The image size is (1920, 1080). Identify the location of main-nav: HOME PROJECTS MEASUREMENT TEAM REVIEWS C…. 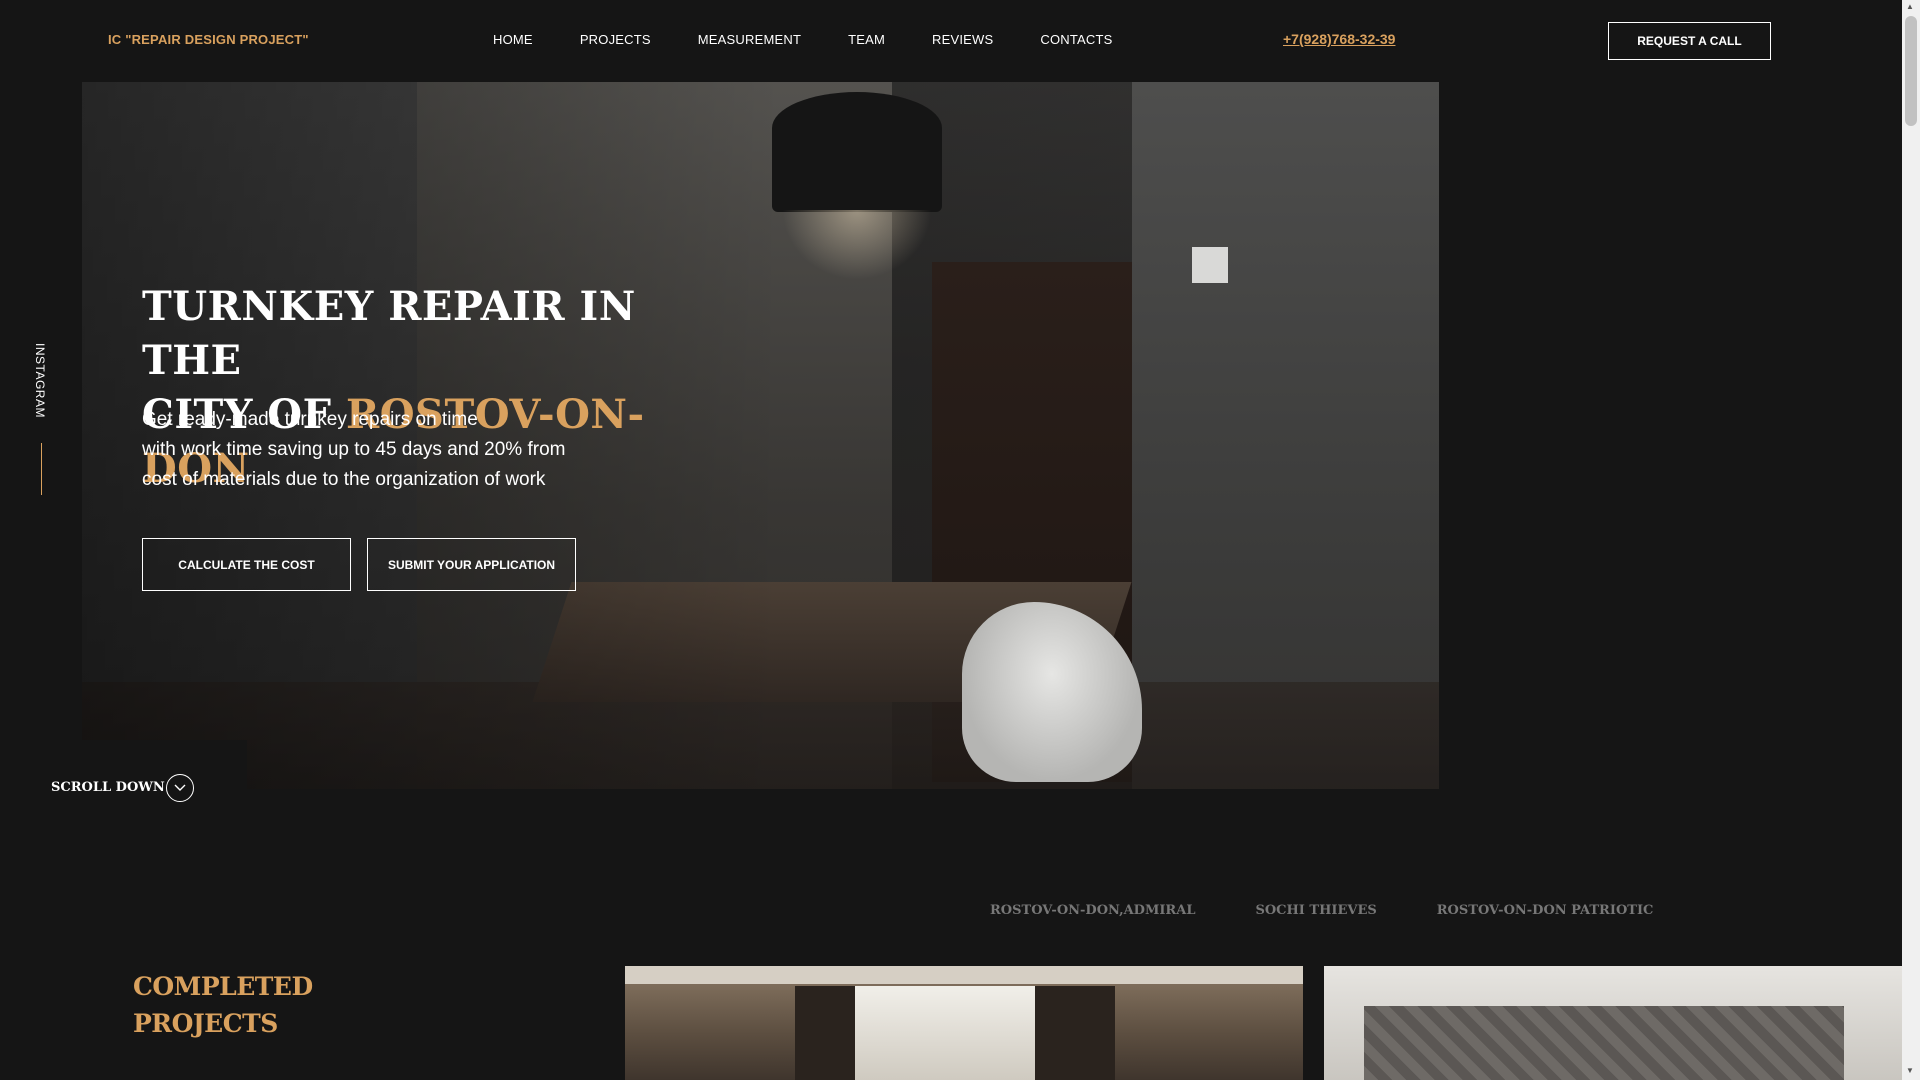
(826, 39).